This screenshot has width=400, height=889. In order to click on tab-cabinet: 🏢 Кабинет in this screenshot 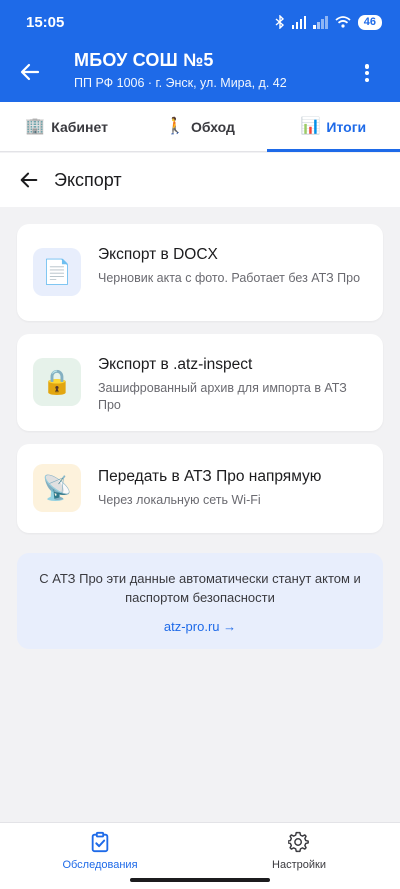, I will do `click(66, 126)`.